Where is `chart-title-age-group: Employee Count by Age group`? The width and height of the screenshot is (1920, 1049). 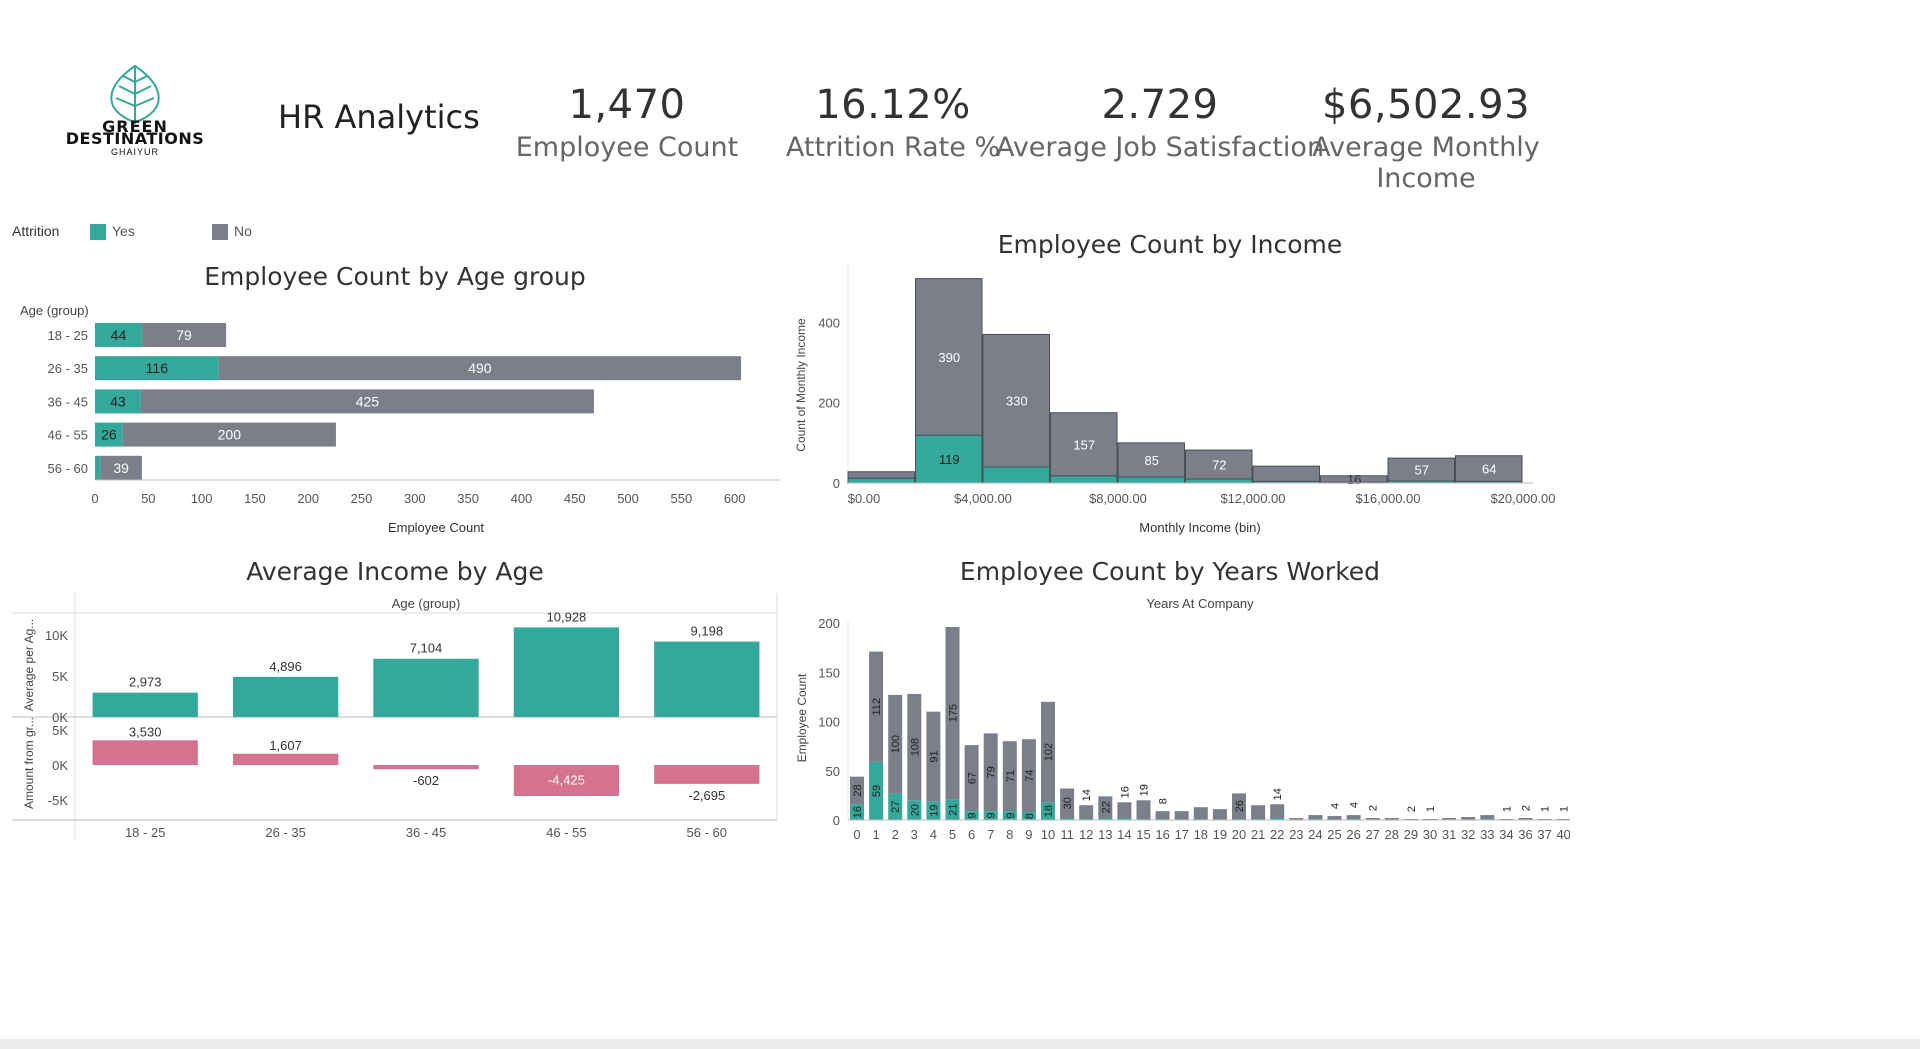
chart-title-age-group: Employee Count by Age group is located at coordinates (395, 276).